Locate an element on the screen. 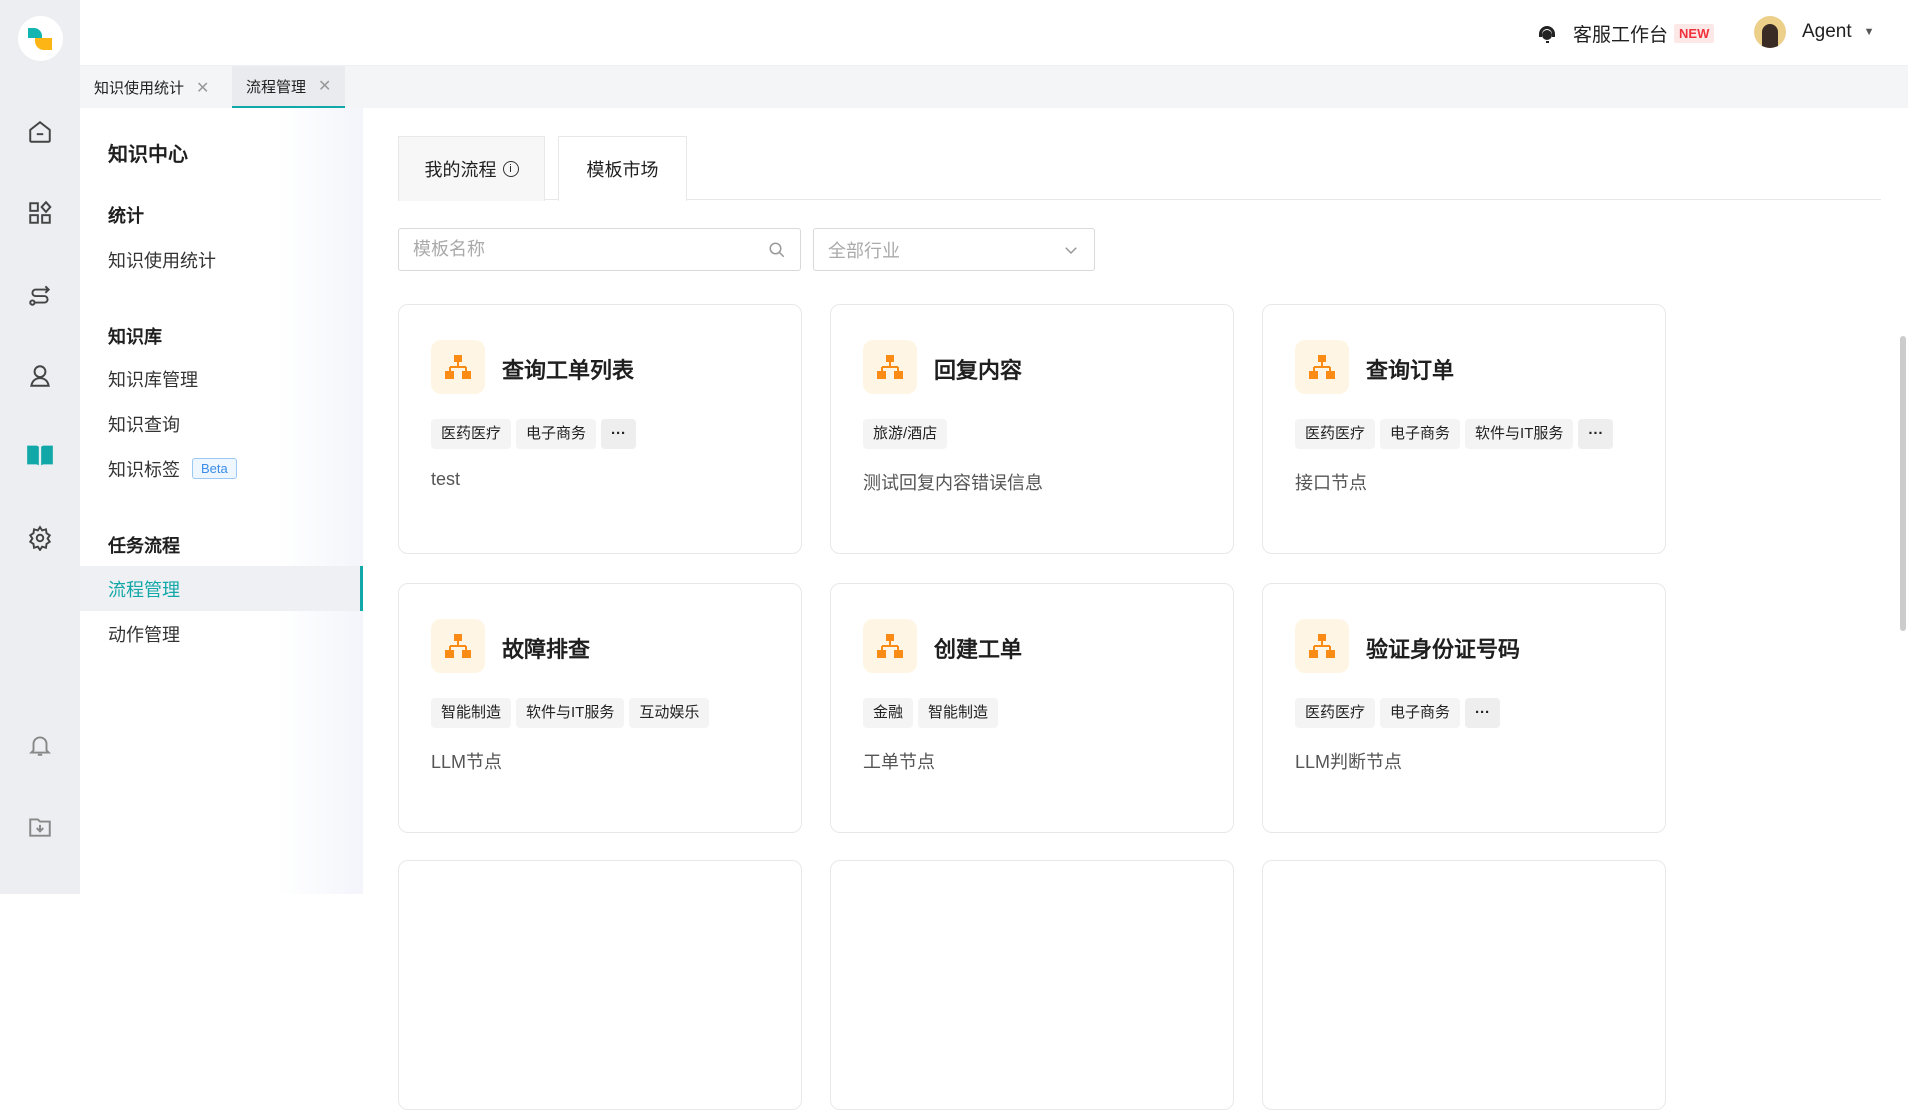 The width and height of the screenshot is (1908, 1110). industry-select: 全部行业 is located at coordinates (954, 249).